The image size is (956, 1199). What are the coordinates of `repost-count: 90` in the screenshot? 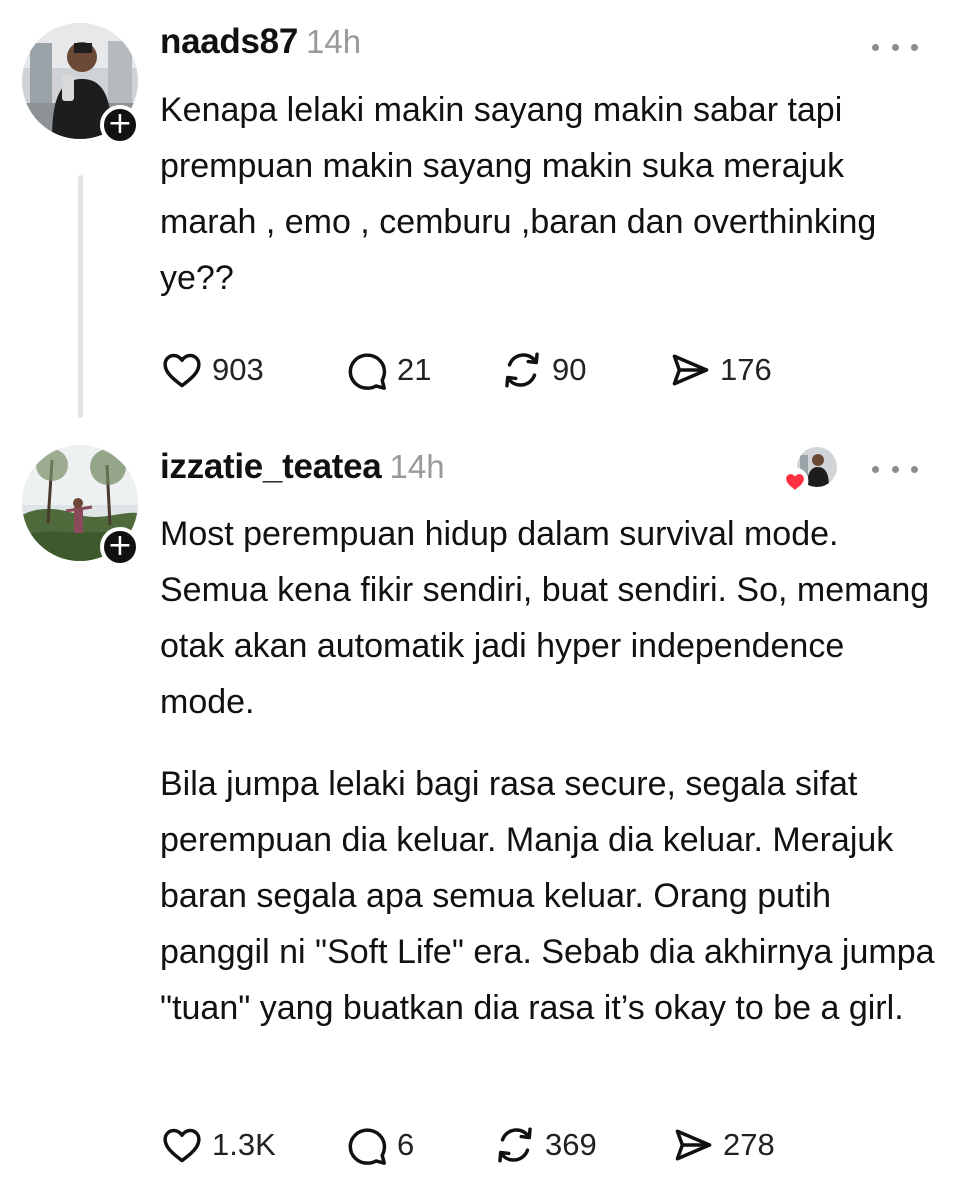 It's located at (569, 369).